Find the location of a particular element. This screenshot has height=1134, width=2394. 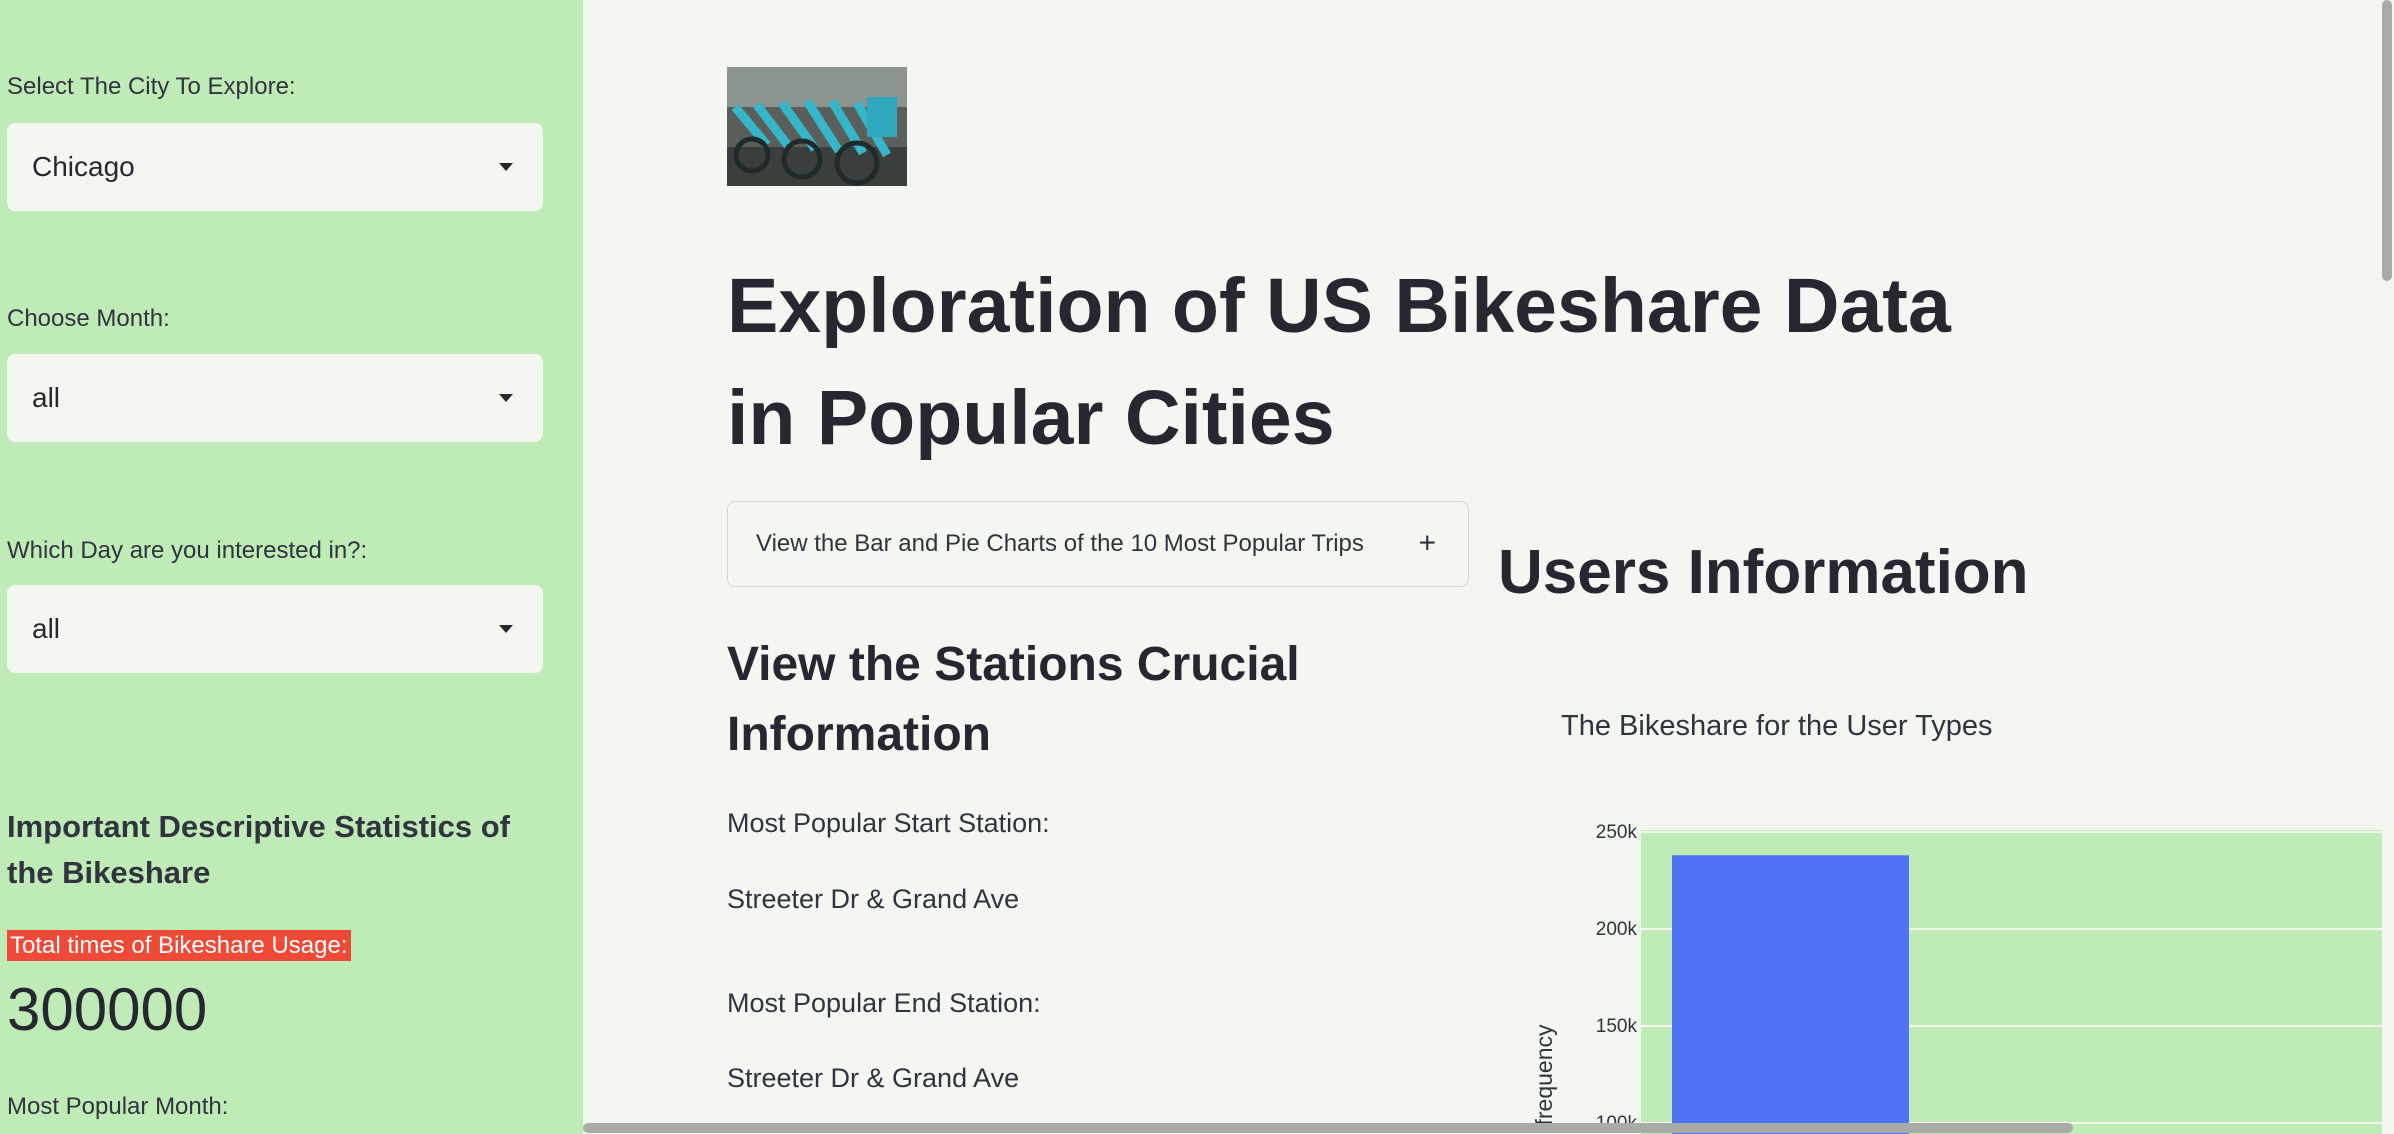

vertical-scrollbar is located at coordinates (2387, 140).